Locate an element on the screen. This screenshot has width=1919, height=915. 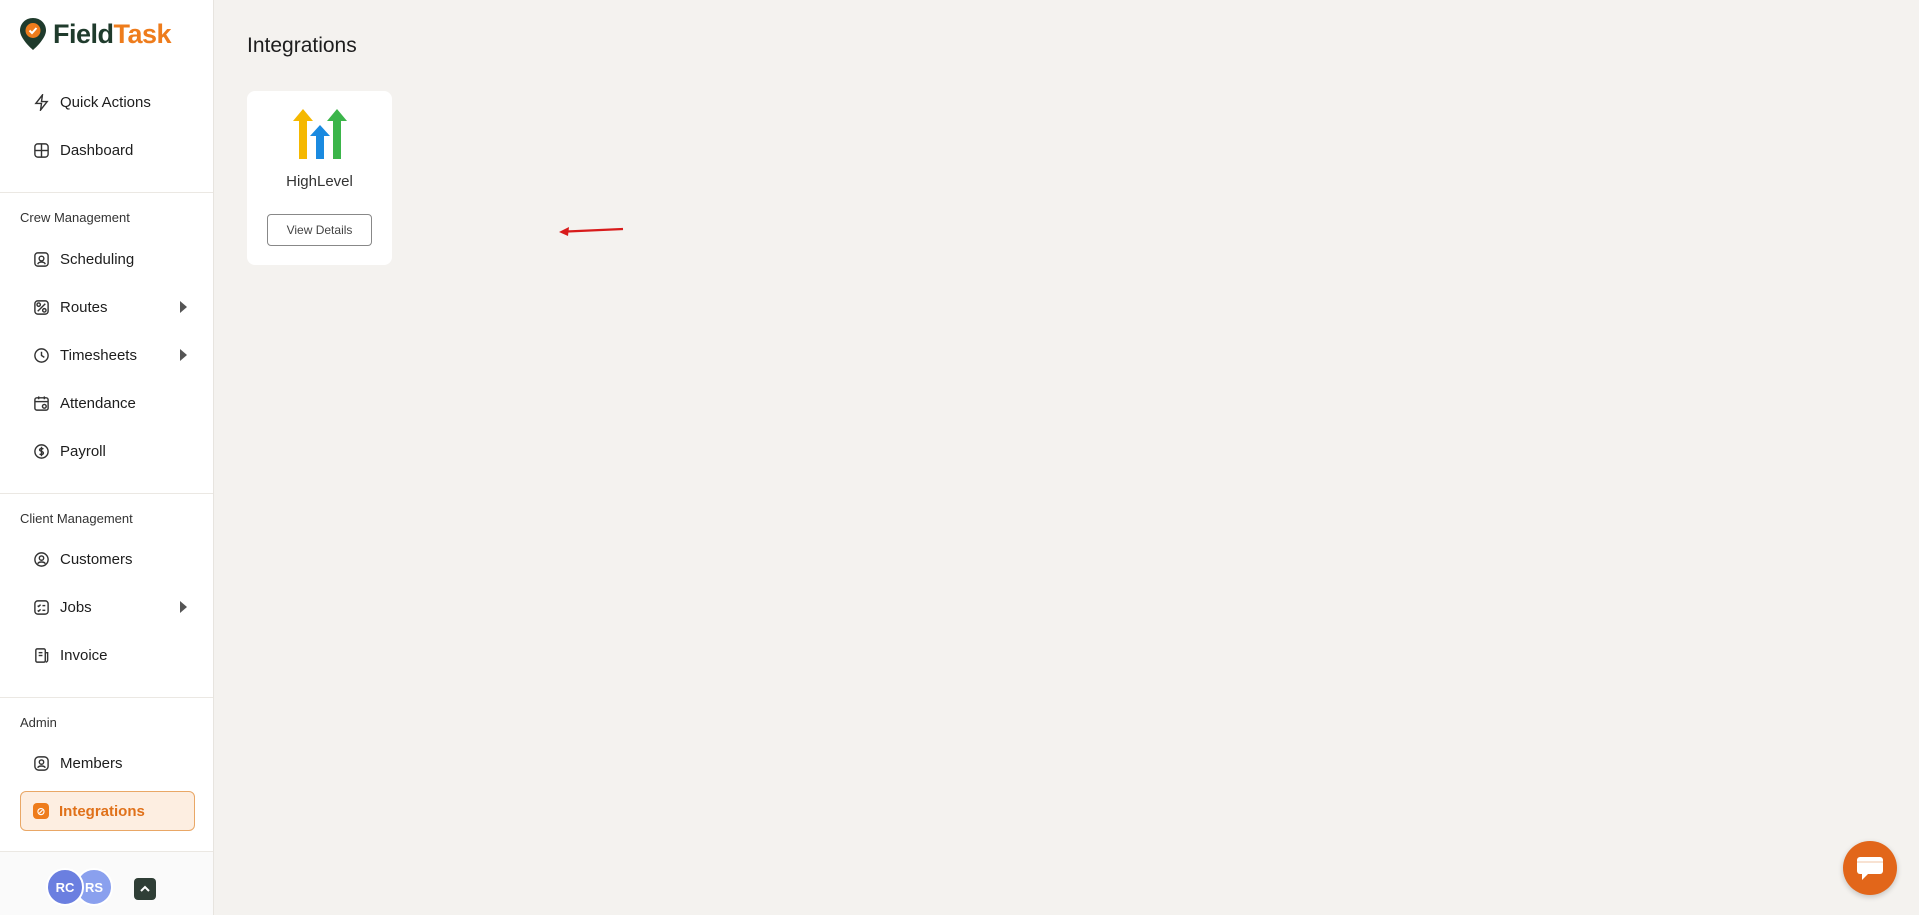
chat-support-button is located at coordinates (1870, 868).